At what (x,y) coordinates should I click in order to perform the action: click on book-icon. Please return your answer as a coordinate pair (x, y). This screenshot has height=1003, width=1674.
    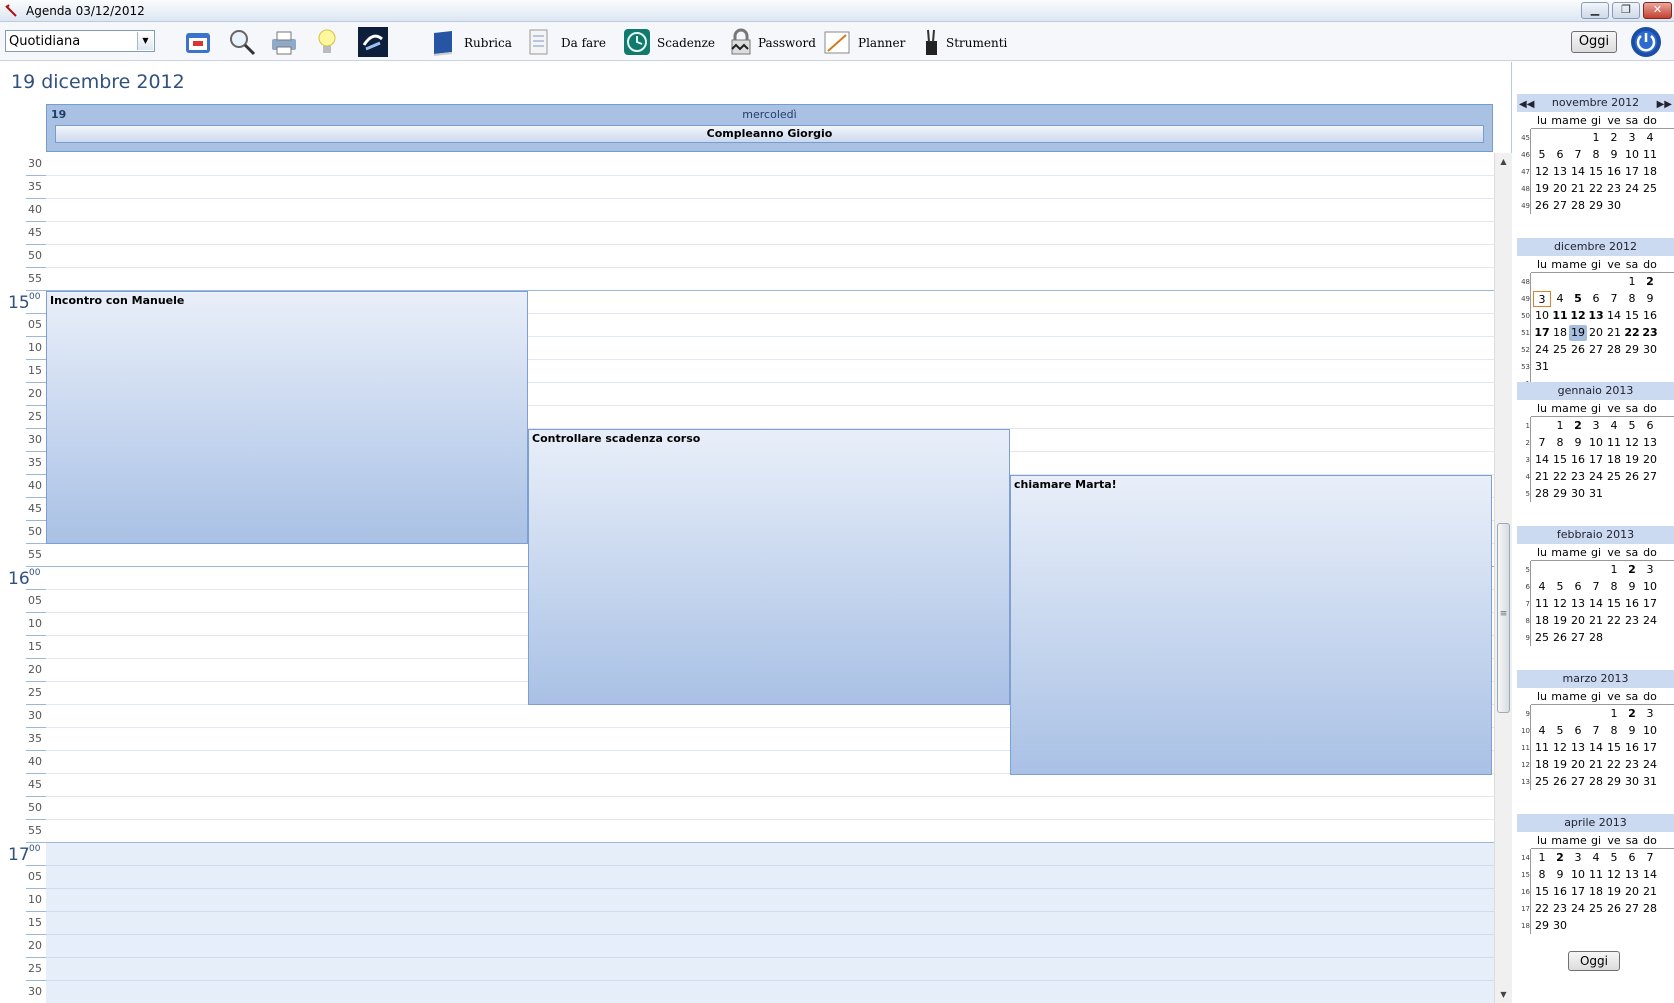
    Looking at the image, I should click on (443, 42).